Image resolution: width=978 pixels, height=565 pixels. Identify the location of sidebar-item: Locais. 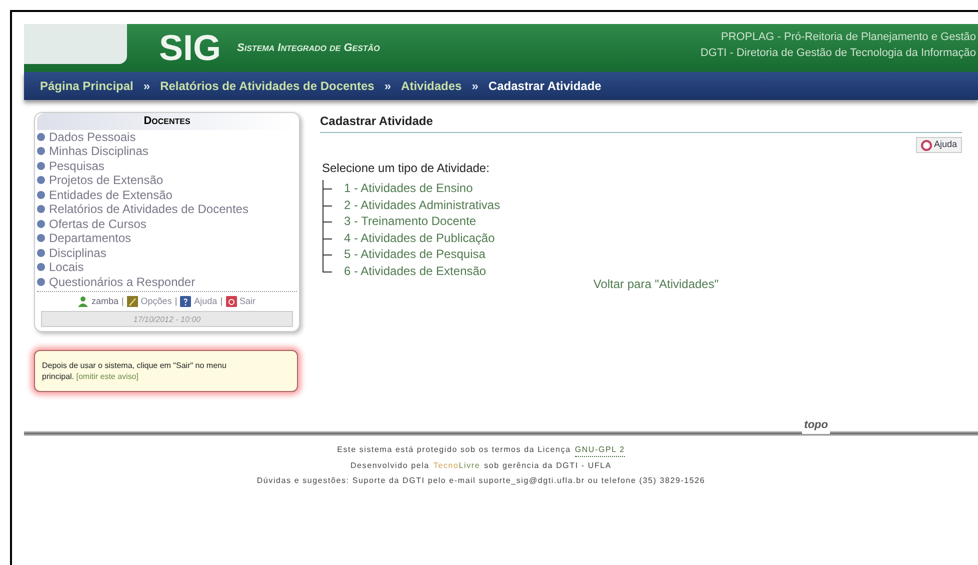
(66, 267).